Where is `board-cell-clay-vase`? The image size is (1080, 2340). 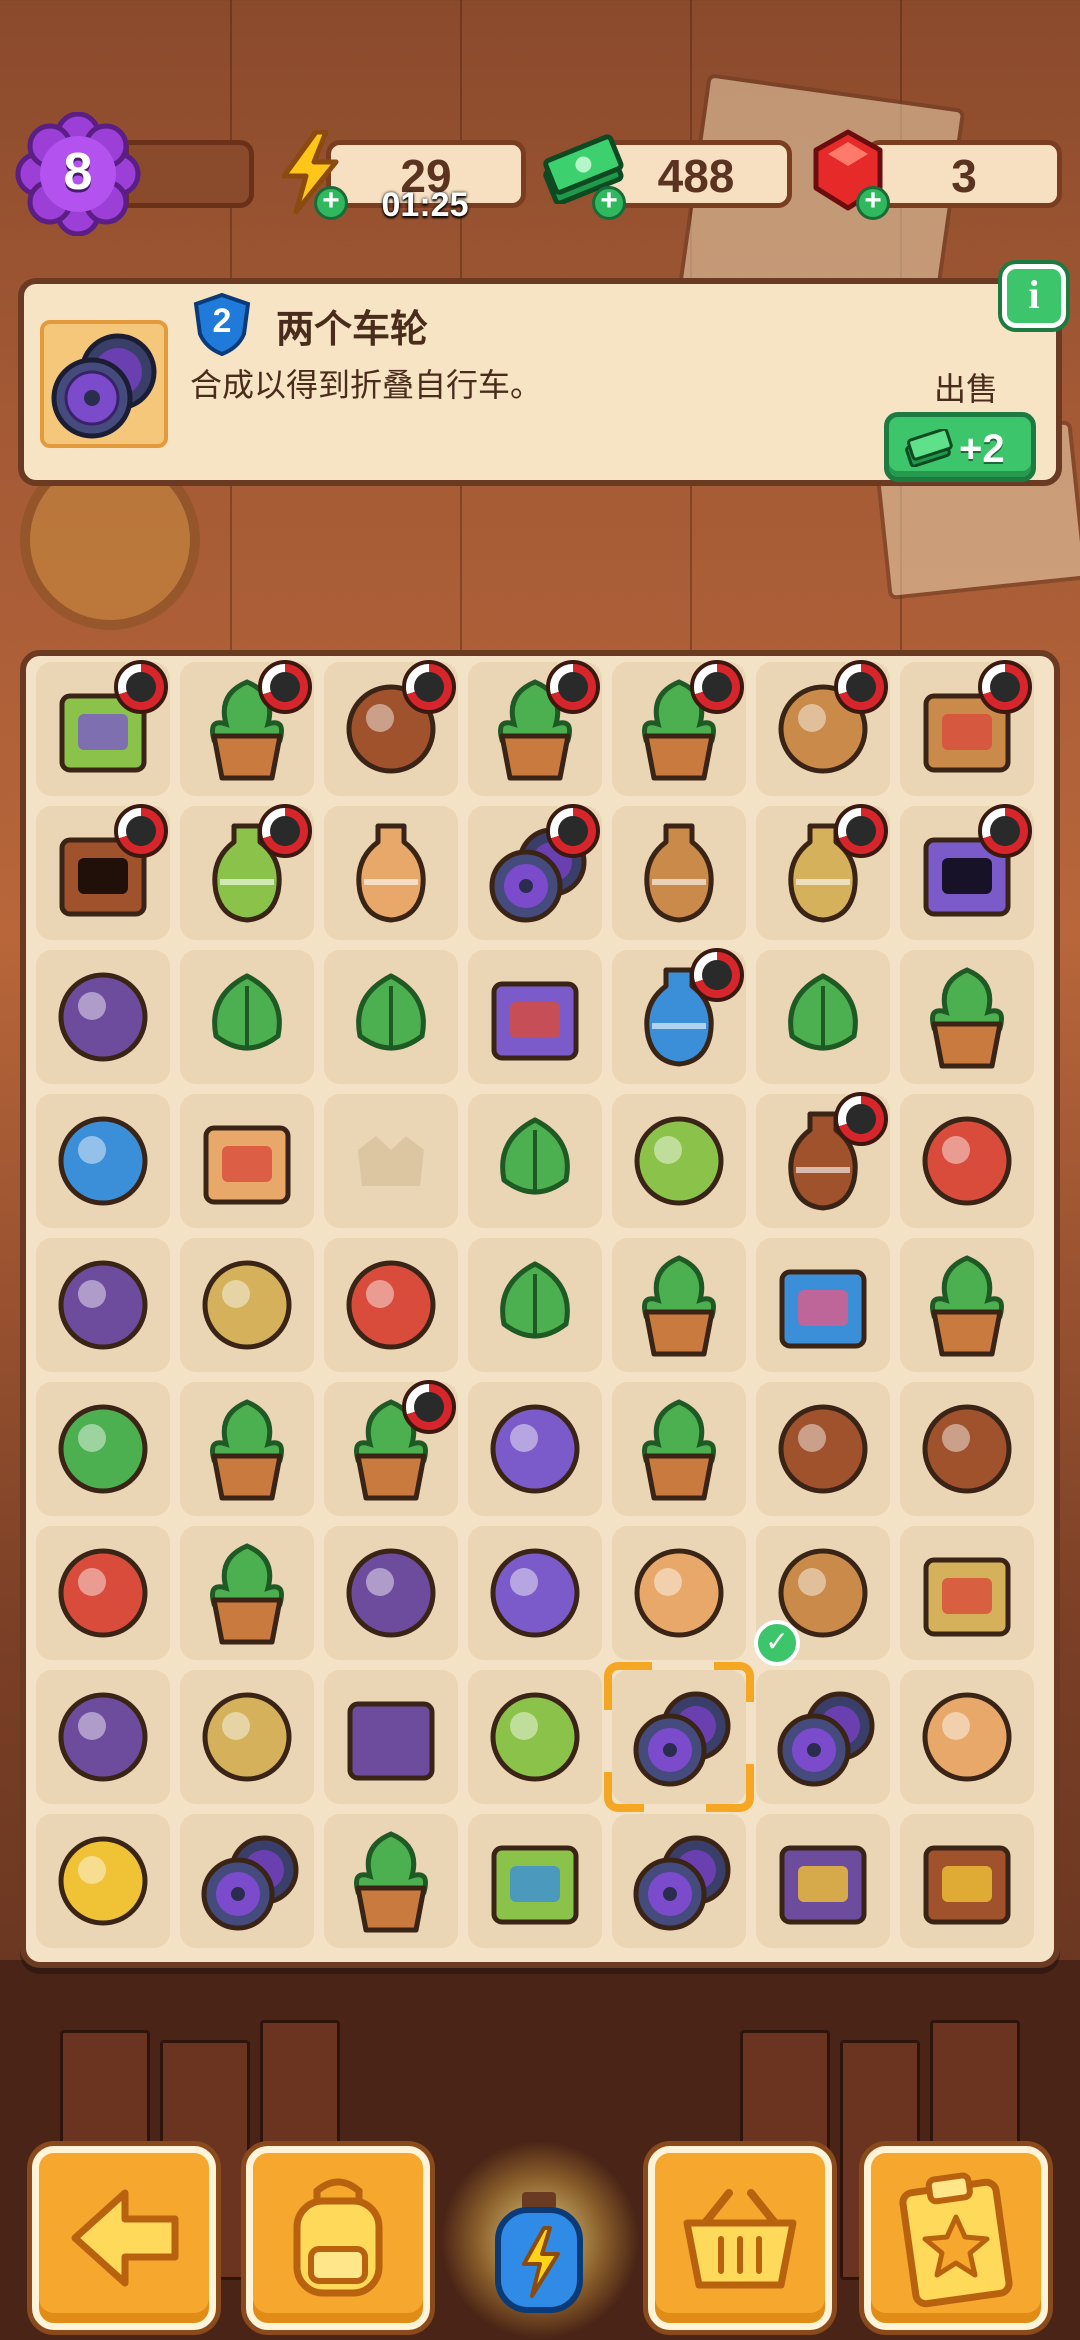
board-cell-clay-vase is located at coordinates (679, 1016).